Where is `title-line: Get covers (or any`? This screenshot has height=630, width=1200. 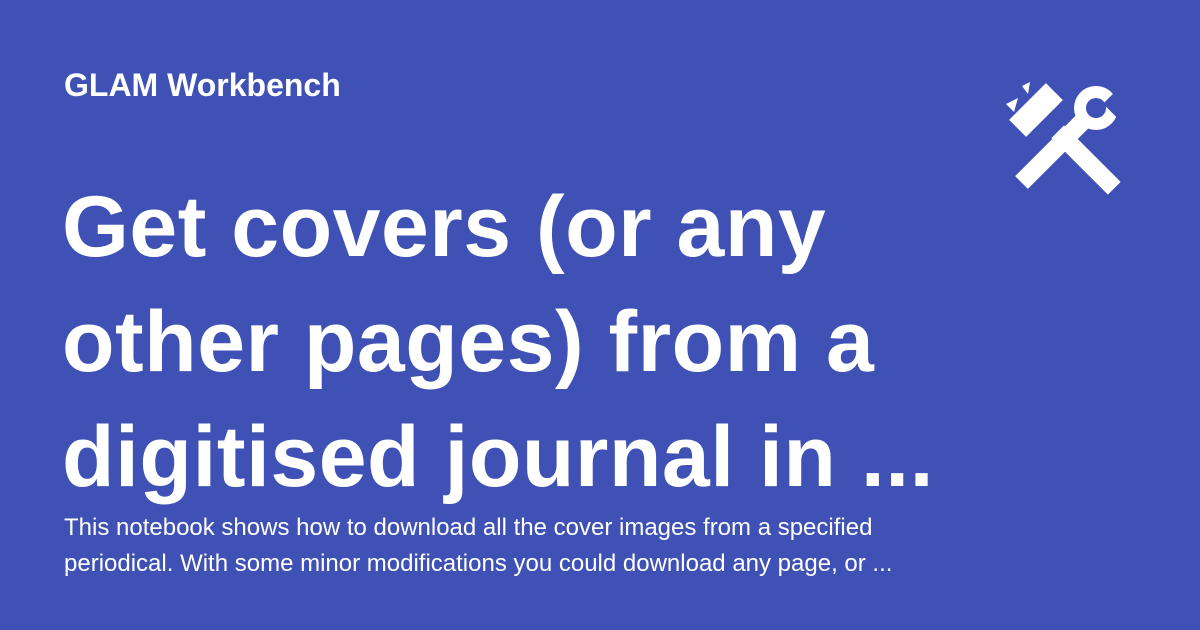
title-line: Get covers (or any is located at coordinates (444, 227).